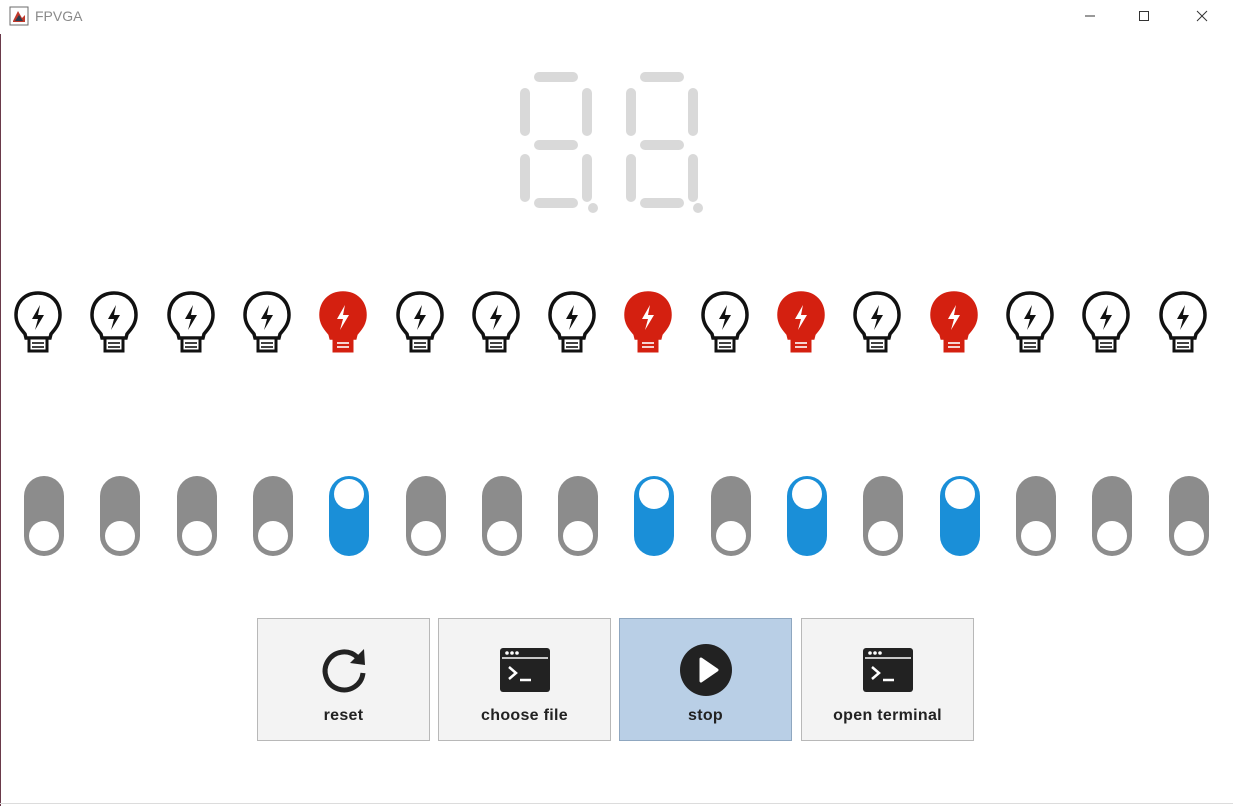 This screenshot has width=1233, height=806. I want to click on led-4-lightbulb-icon, so click(343, 322).